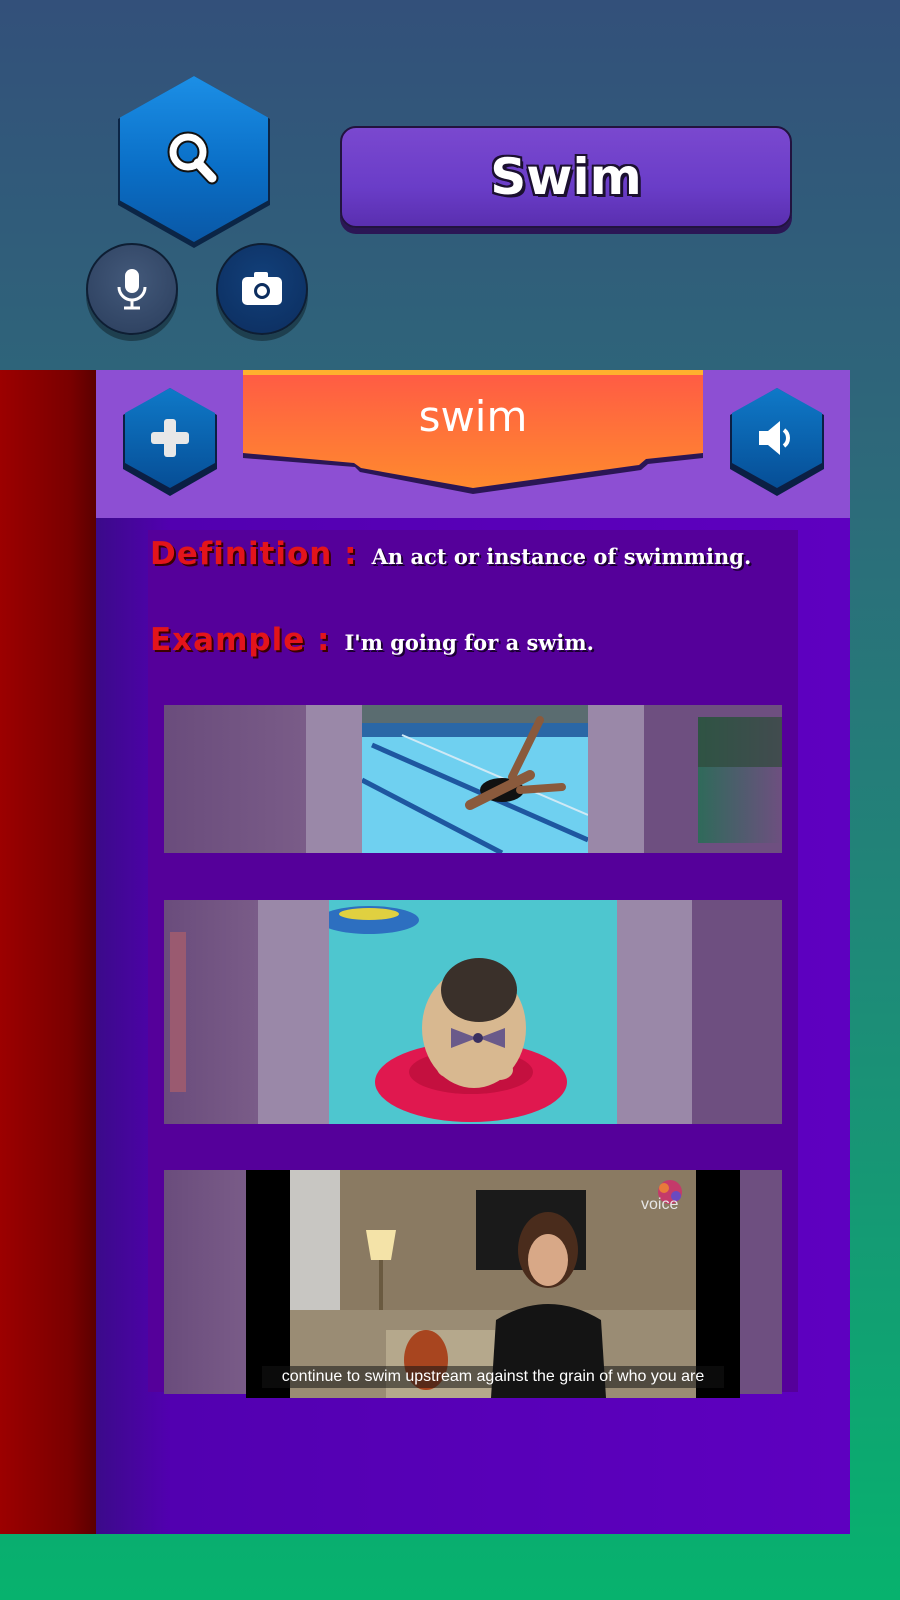  What do you see at coordinates (774, 438) in the screenshot?
I see `speaker-icon` at bounding box center [774, 438].